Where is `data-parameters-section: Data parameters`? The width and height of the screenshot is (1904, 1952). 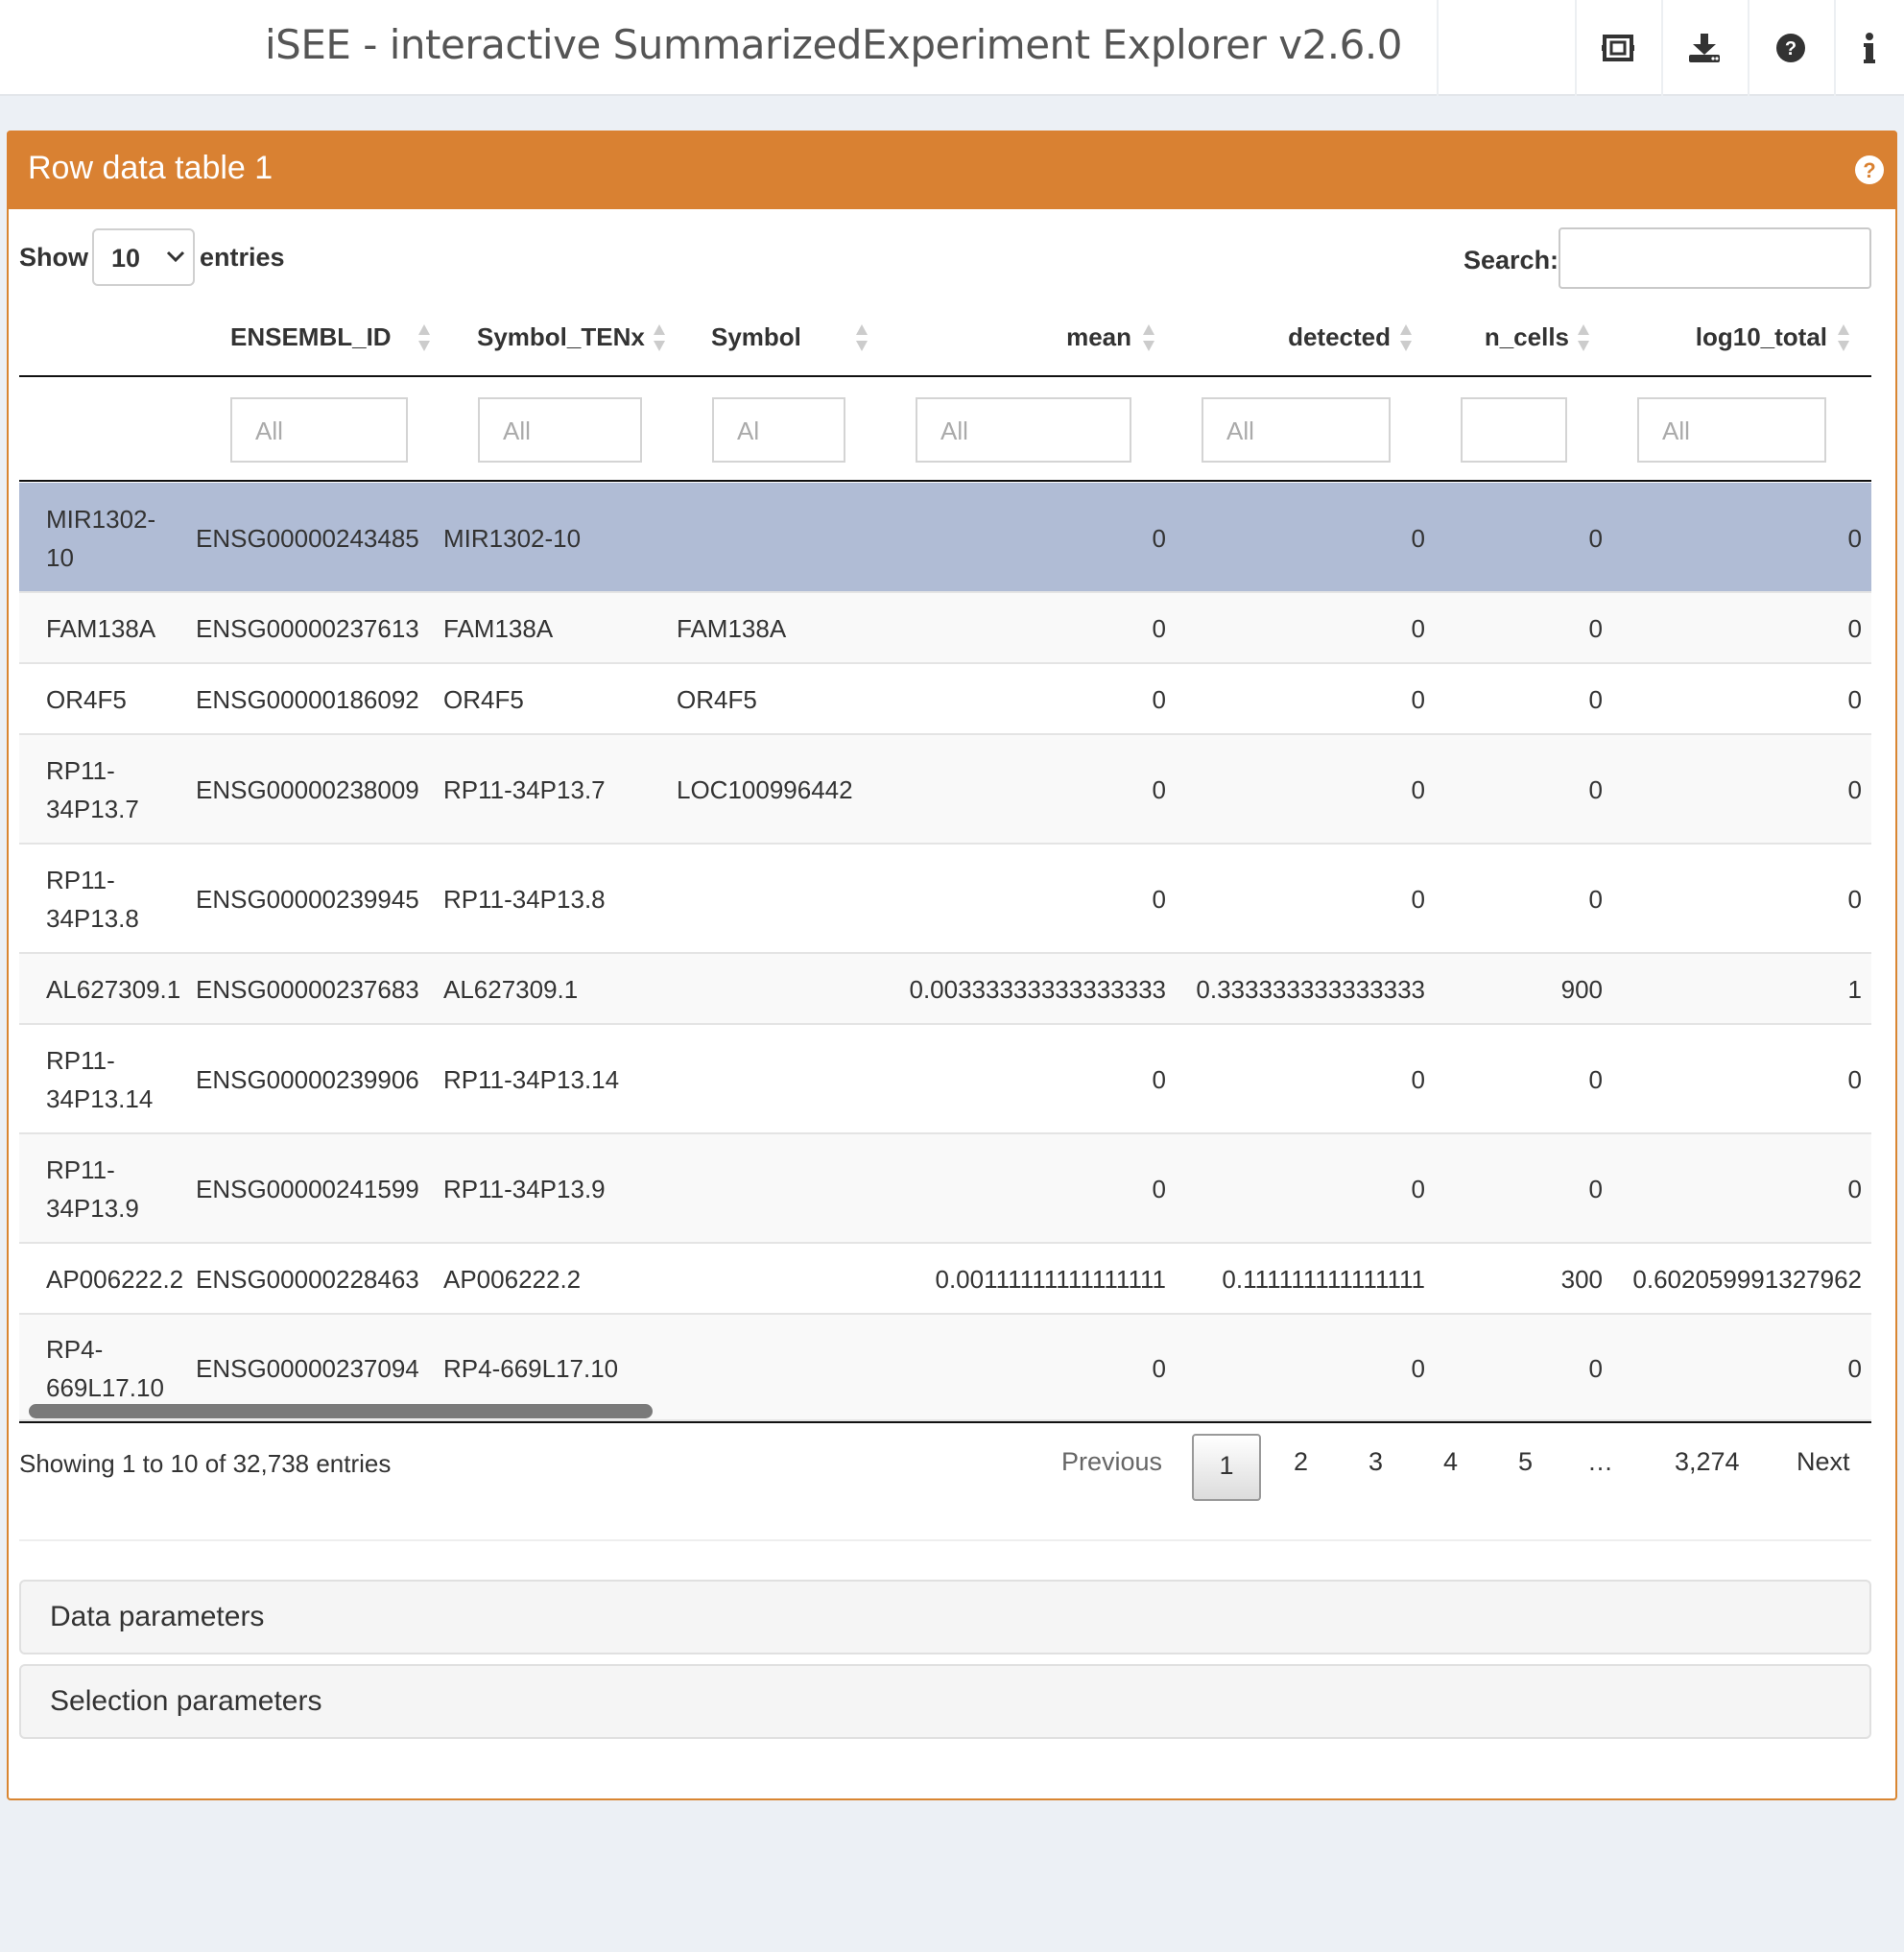
data-parameters-section: Data parameters is located at coordinates (945, 1617).